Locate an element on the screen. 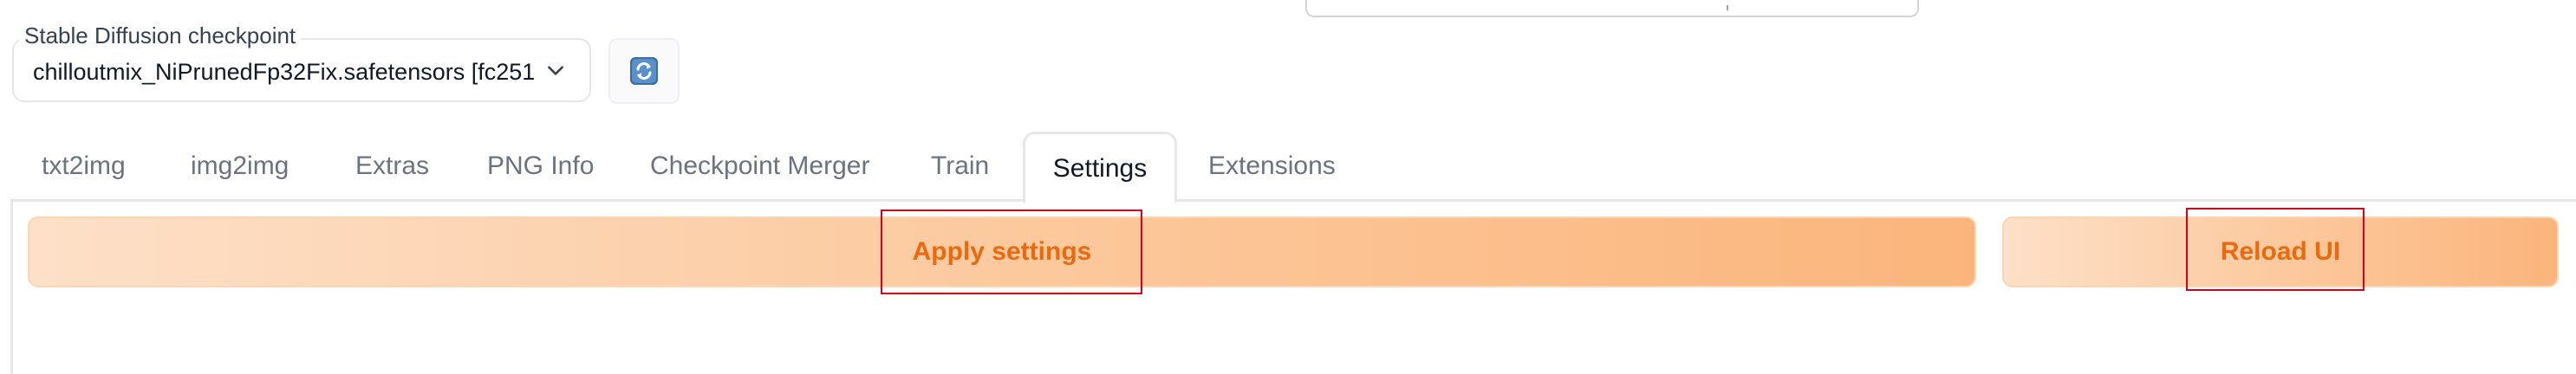 This screenshot has width=2576, height=374. tab-checkpoint-merger: Checkpoint Merger is located at coordinates (759, 166).